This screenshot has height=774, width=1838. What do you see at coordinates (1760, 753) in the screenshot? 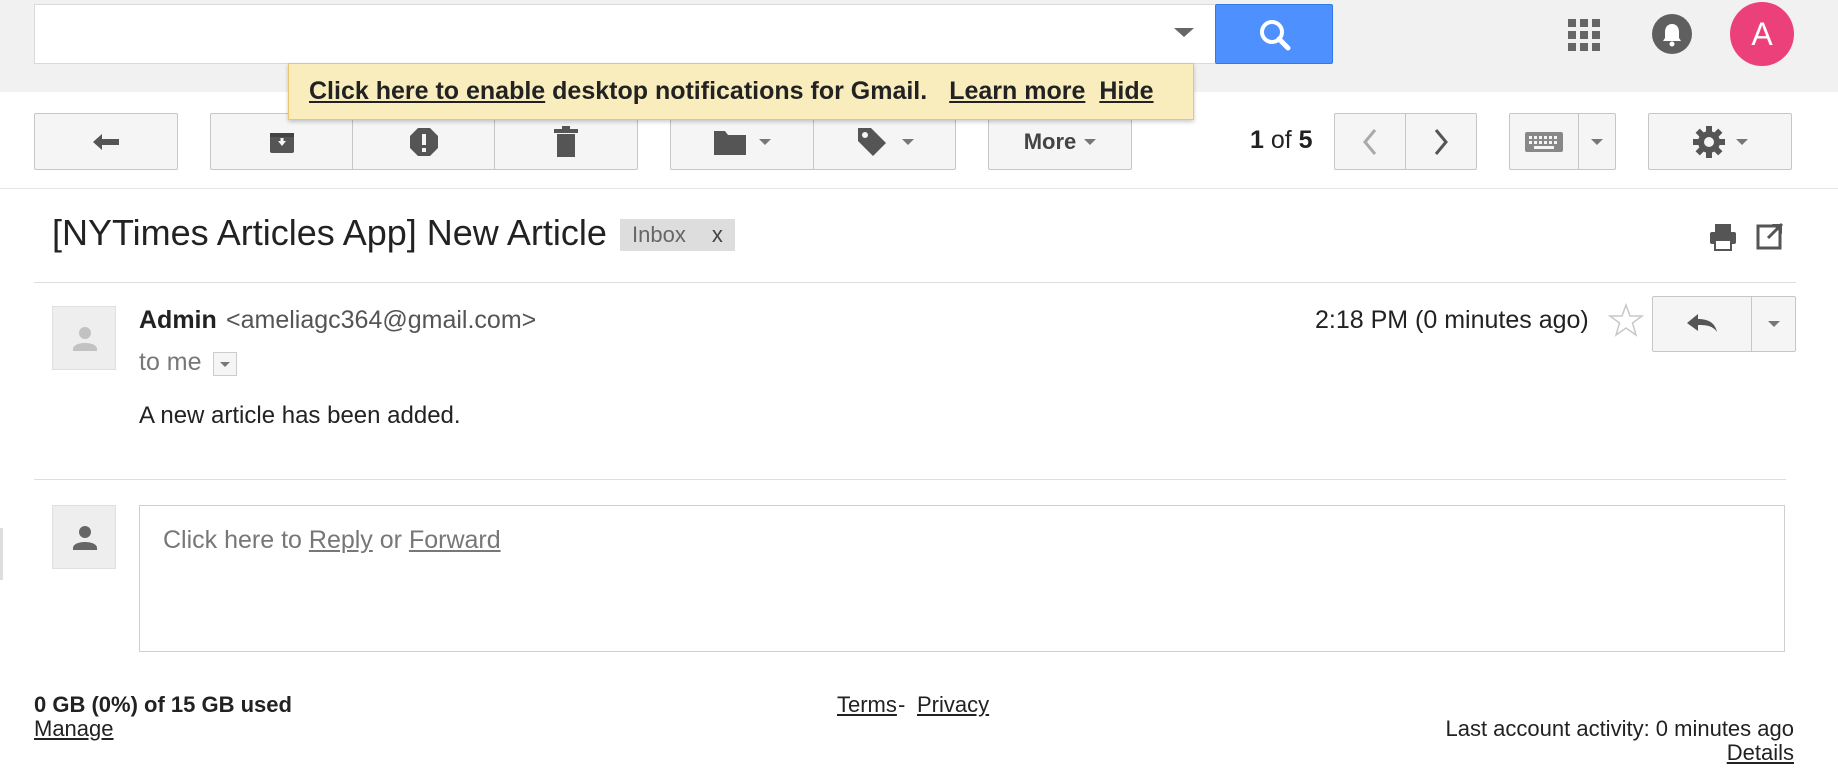
I see `activity-details-link: Details` at bounding box center [1760, 753].